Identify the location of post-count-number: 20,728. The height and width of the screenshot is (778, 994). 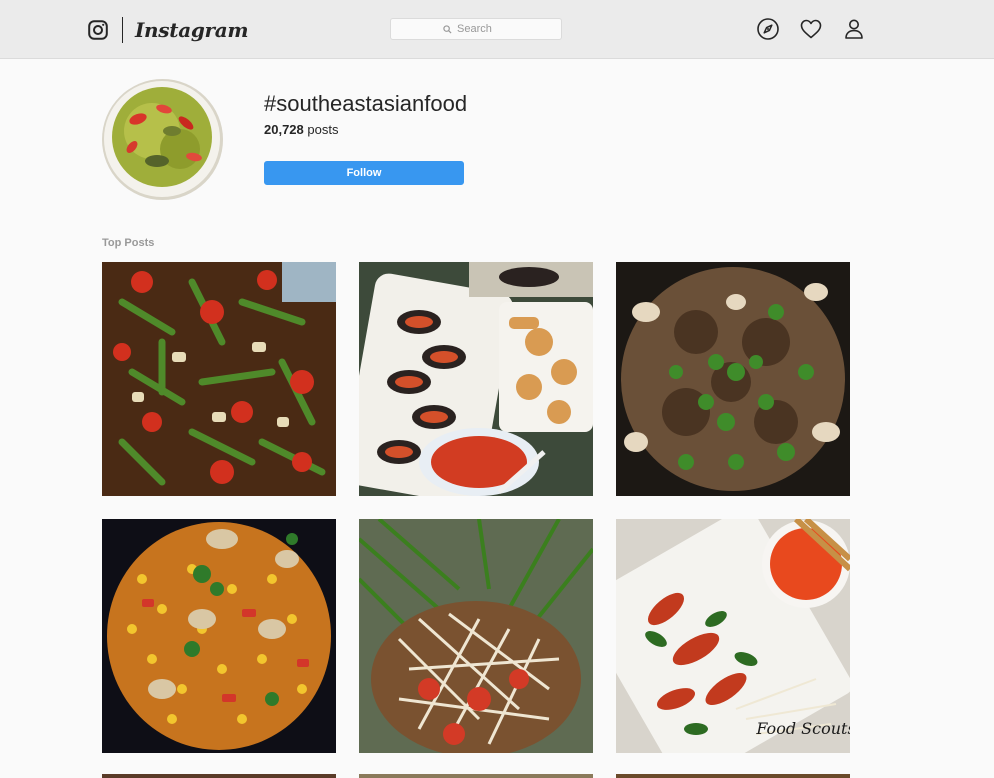
(284, 129).